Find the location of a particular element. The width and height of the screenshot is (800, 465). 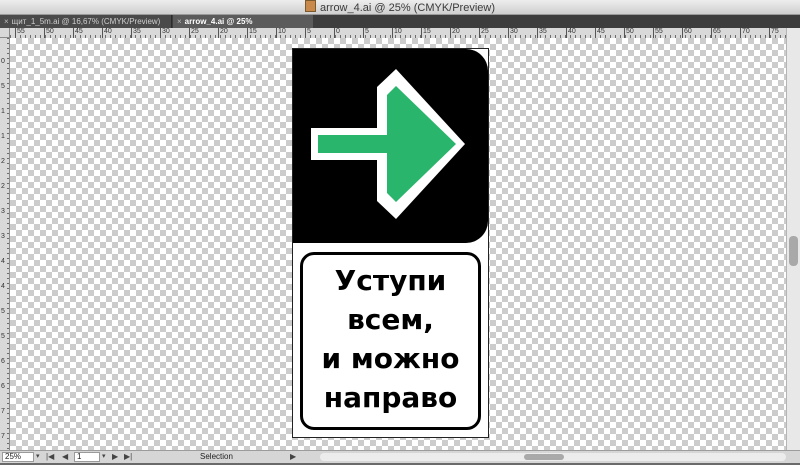

vertical-scrollbar is located at coordinates (793, 239).